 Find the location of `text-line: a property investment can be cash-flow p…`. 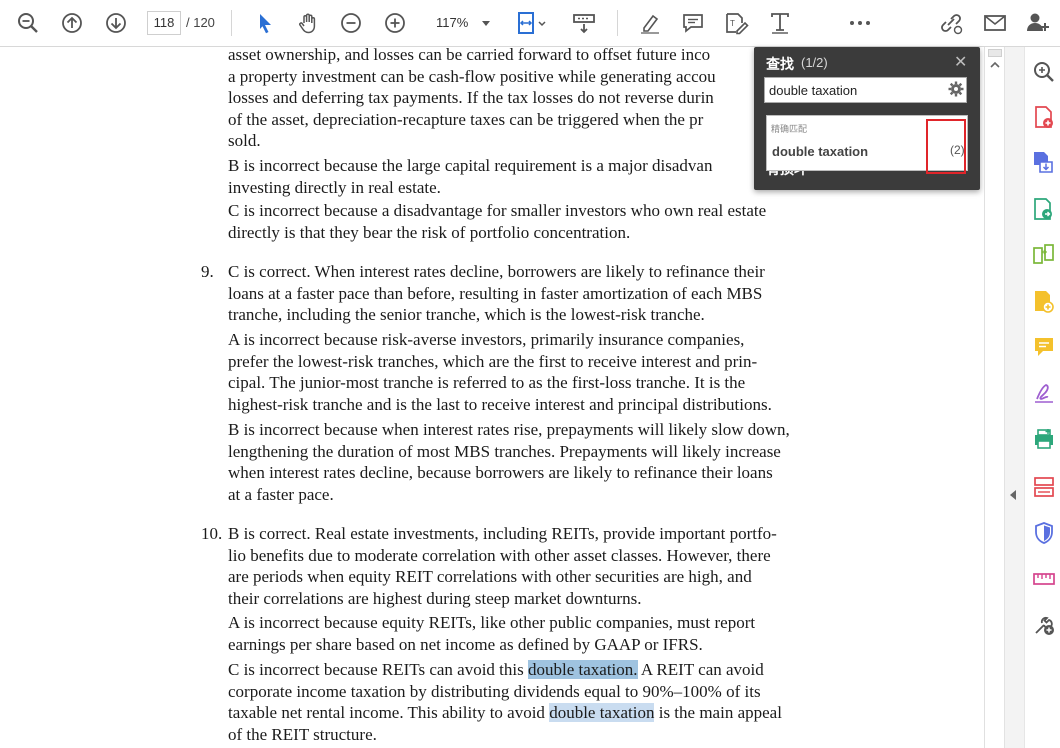

text-line: a property investment can be cash-flow p… is located at coordinates (472, 76).